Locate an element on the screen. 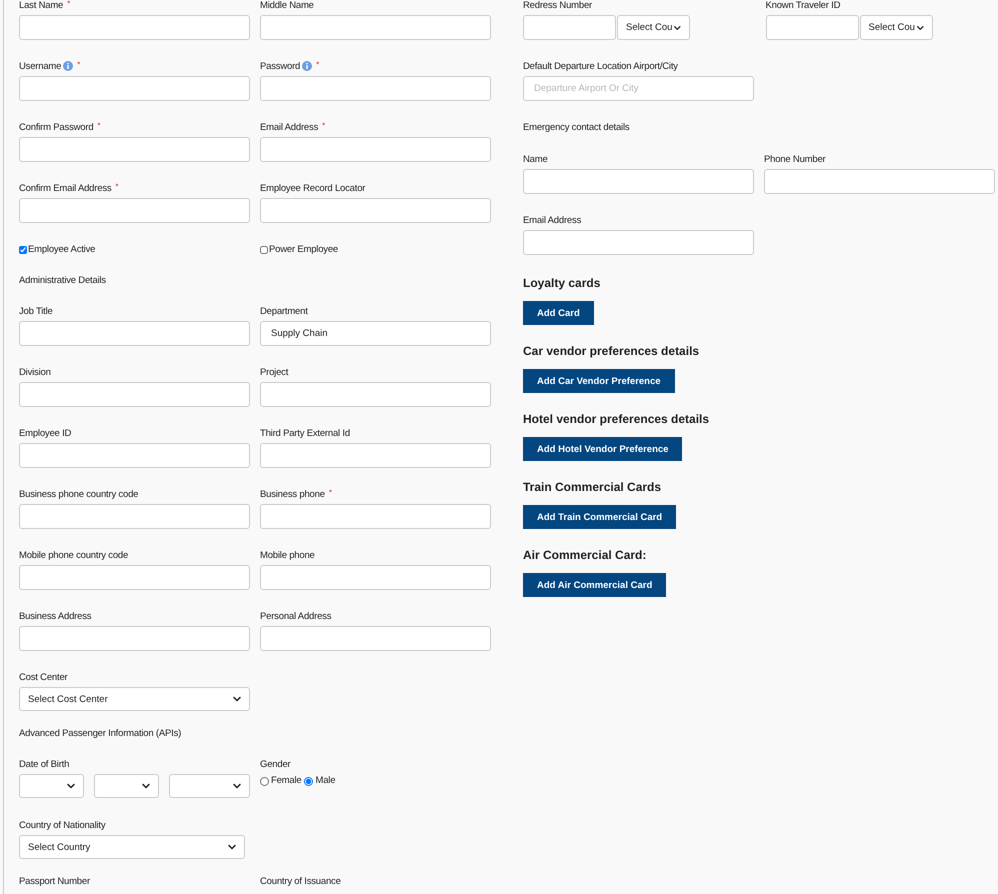 The height and width of the screenshot is (894, 998). add-button: Add Card is located at coordinates (558, 313).